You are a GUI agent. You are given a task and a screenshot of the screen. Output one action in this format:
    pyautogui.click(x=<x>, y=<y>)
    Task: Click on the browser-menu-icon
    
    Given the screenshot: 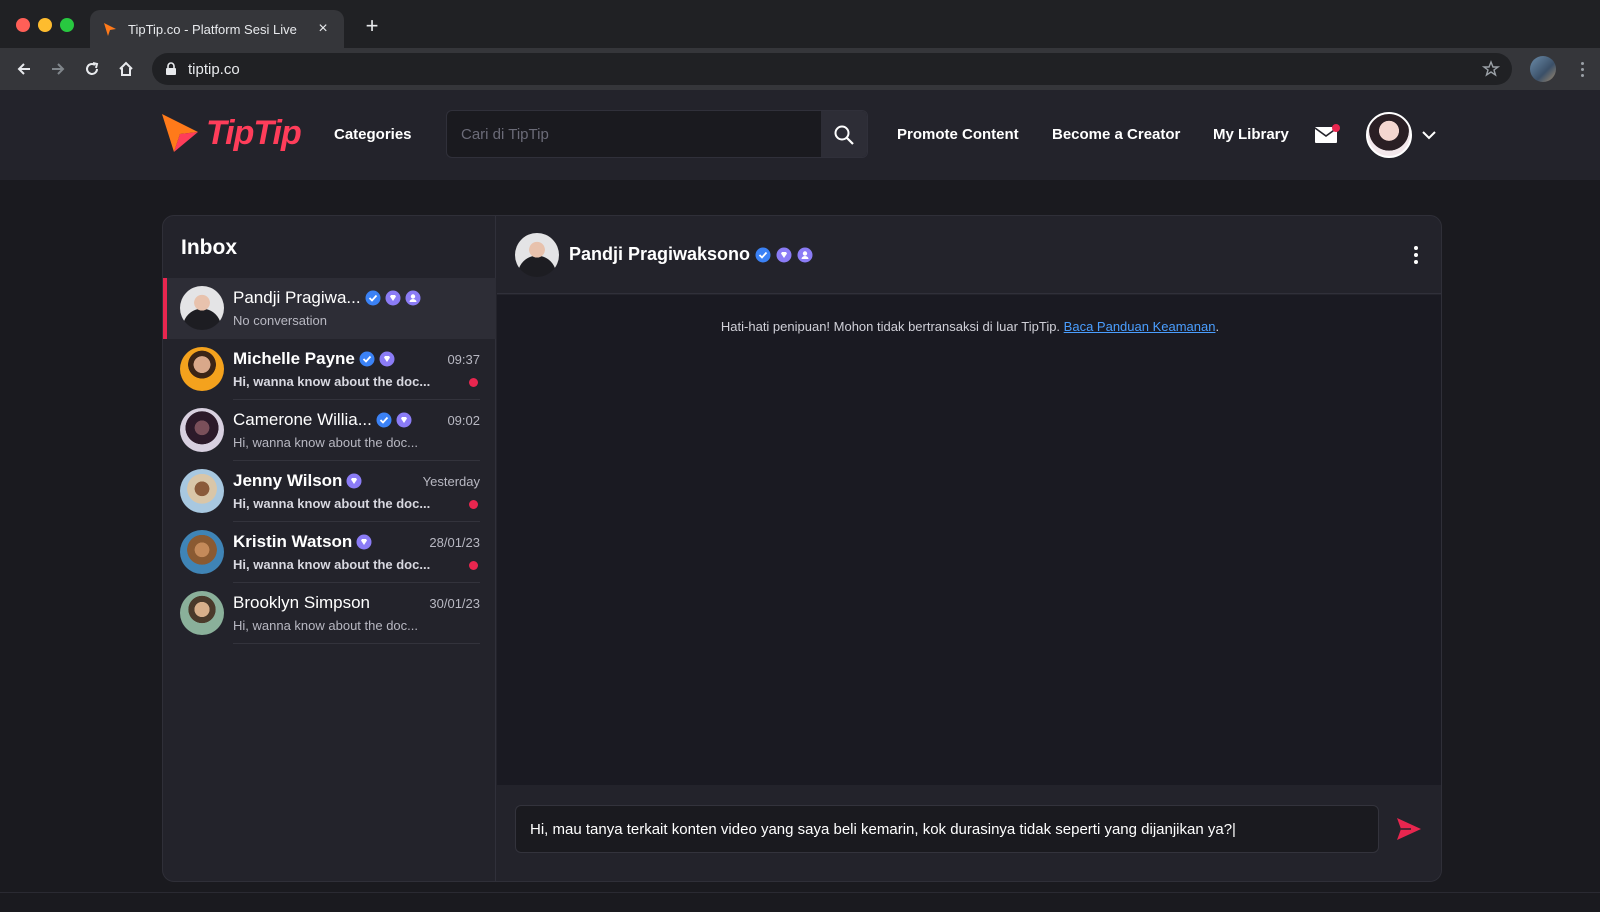 What is the action you would take?
    pyautogui.click(x=1582, y=69)
    